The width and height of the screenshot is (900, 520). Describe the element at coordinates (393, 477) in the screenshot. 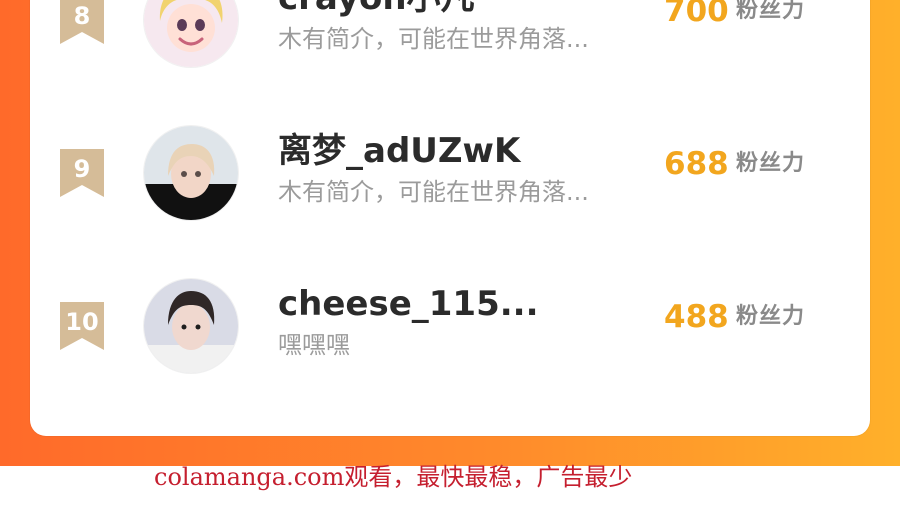

I see `watermark-text: colamanga.com观看，最快最稳，广告最少` at that location.